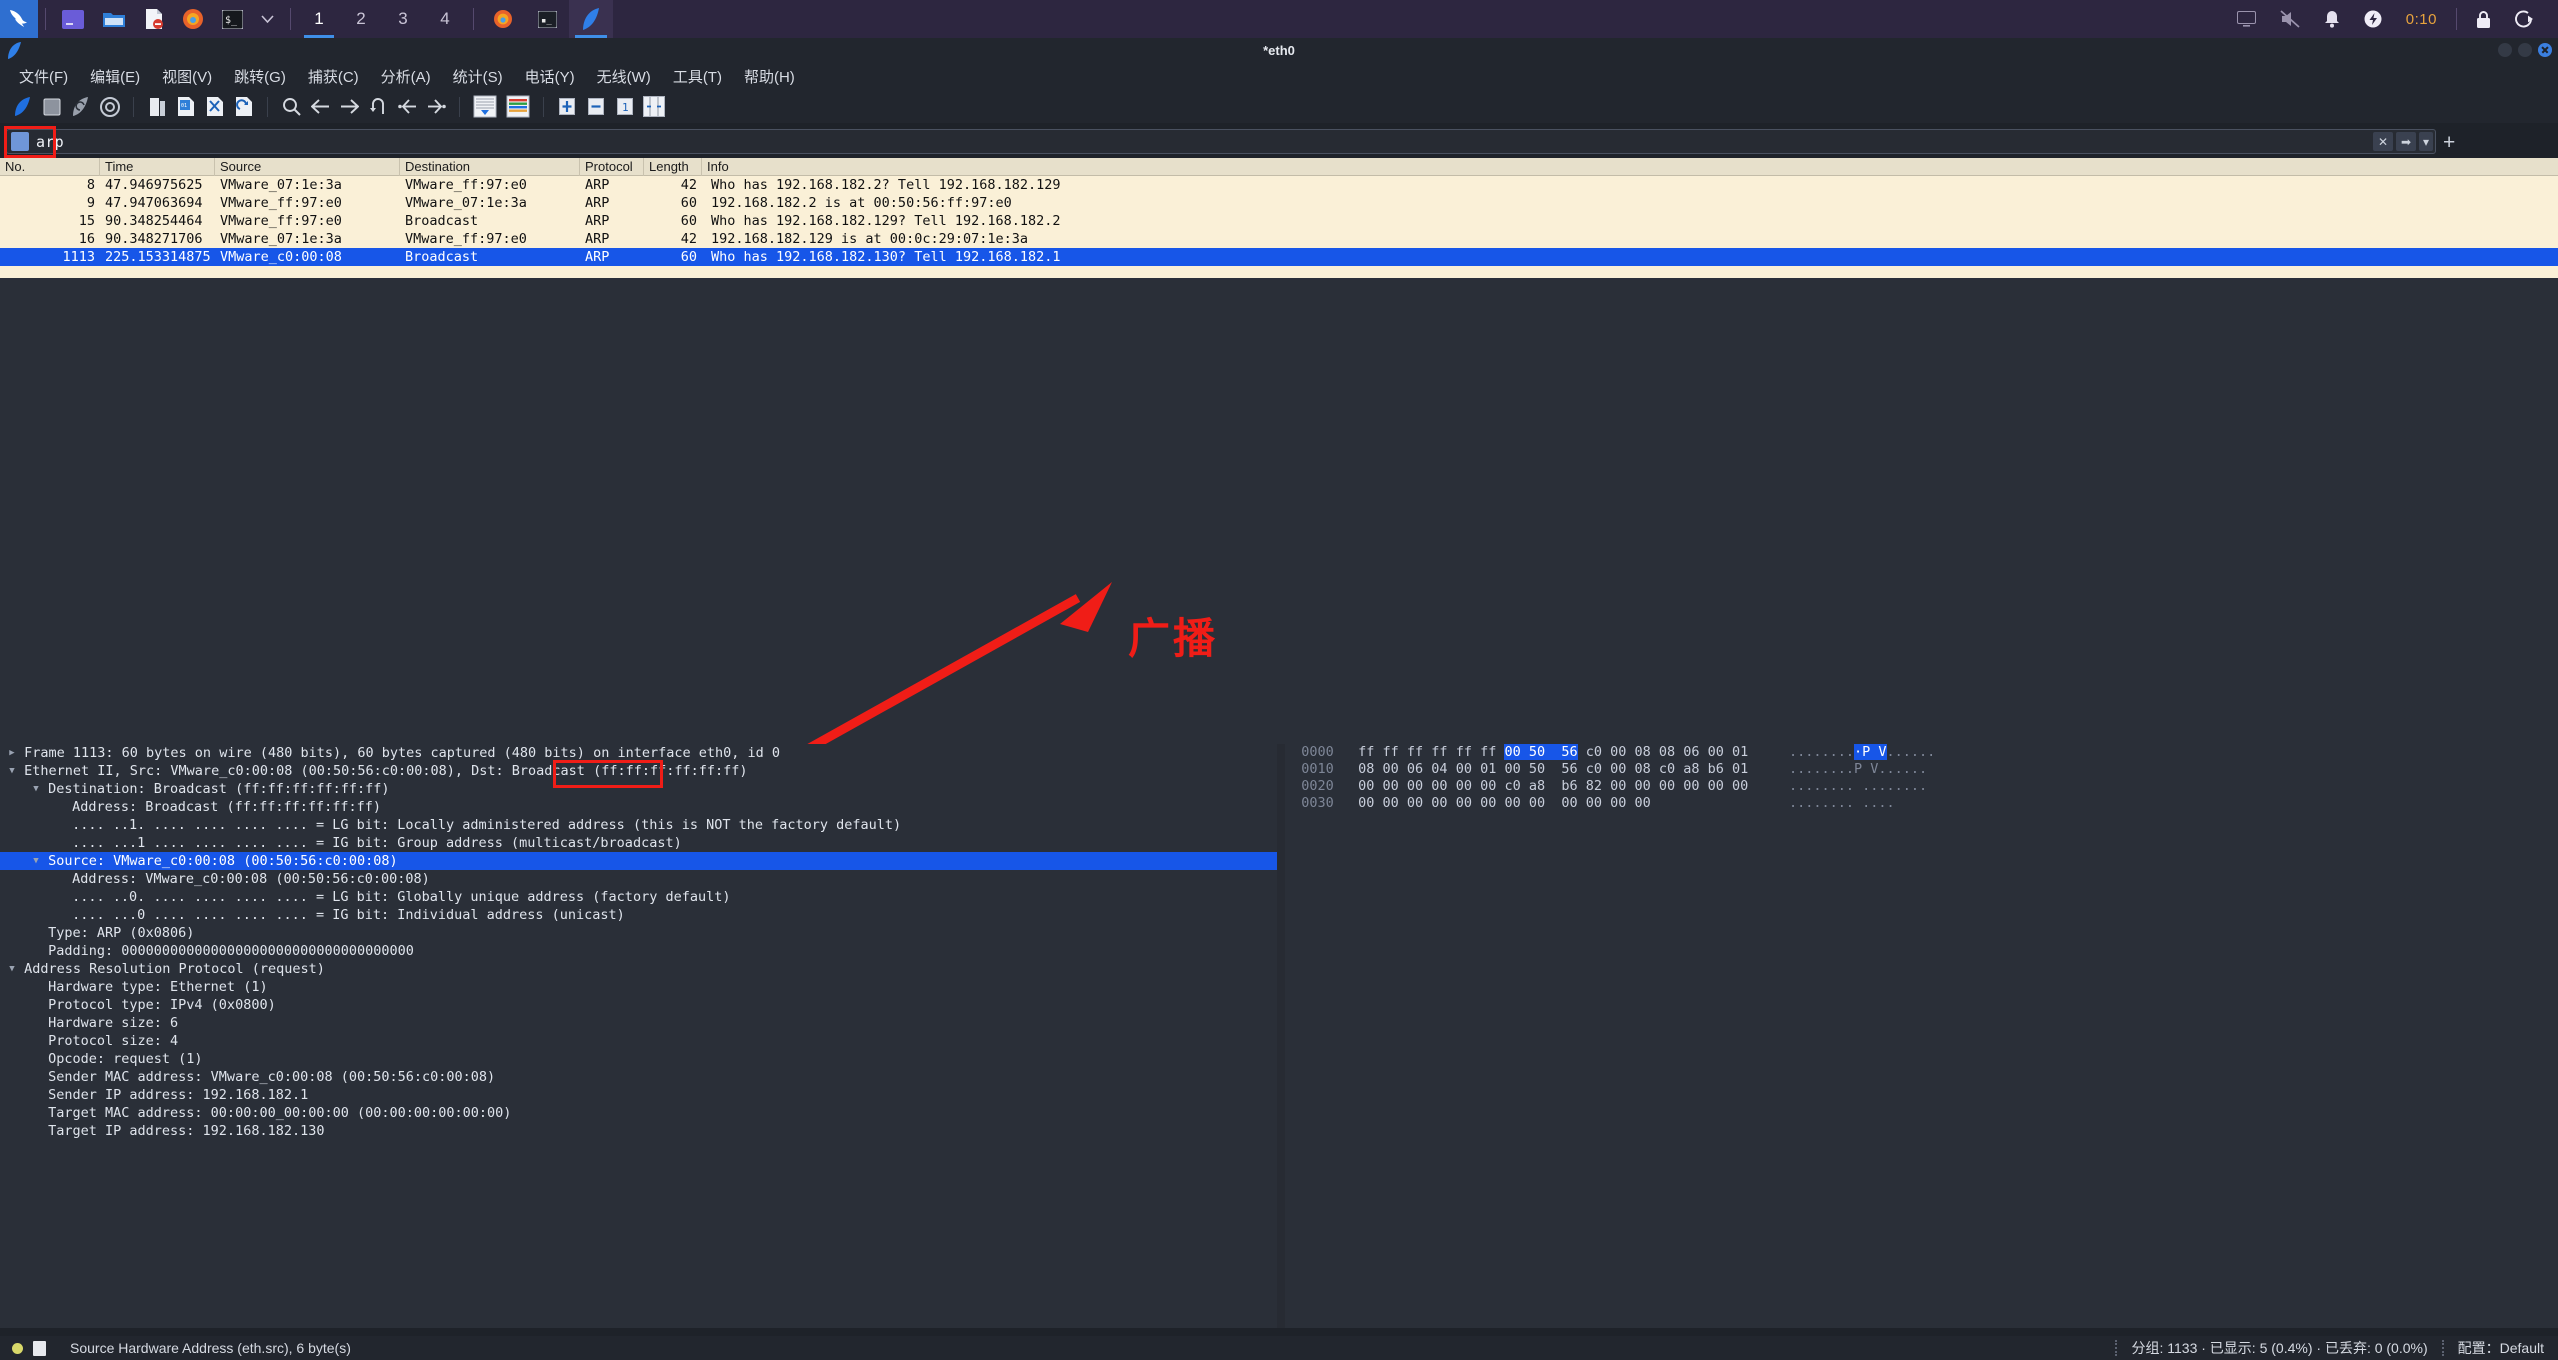  I want to click on menu-help: 帮助(H), so click(769, 76).